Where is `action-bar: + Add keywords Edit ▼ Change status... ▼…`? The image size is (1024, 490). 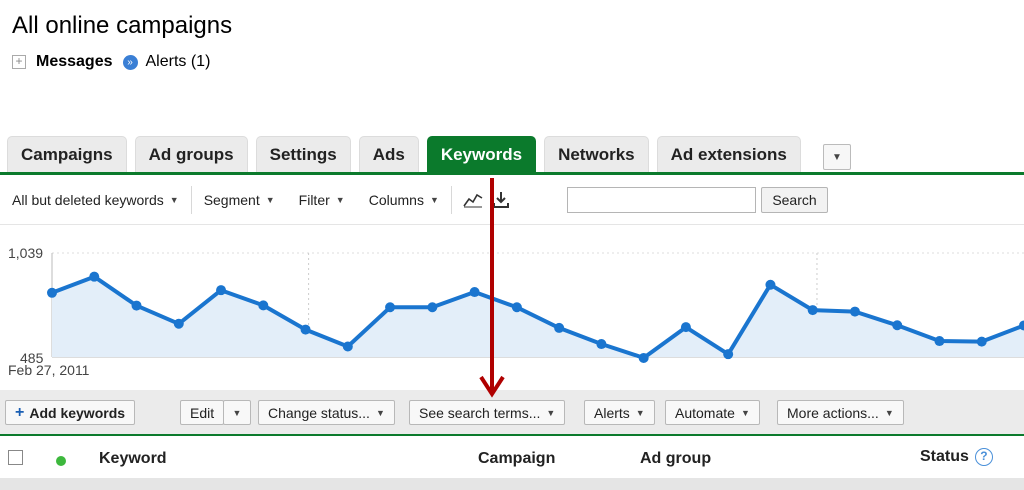 action-bar: + Add keywords Edit ▼ Change status... ▼… is located at coordinates (512, 413).